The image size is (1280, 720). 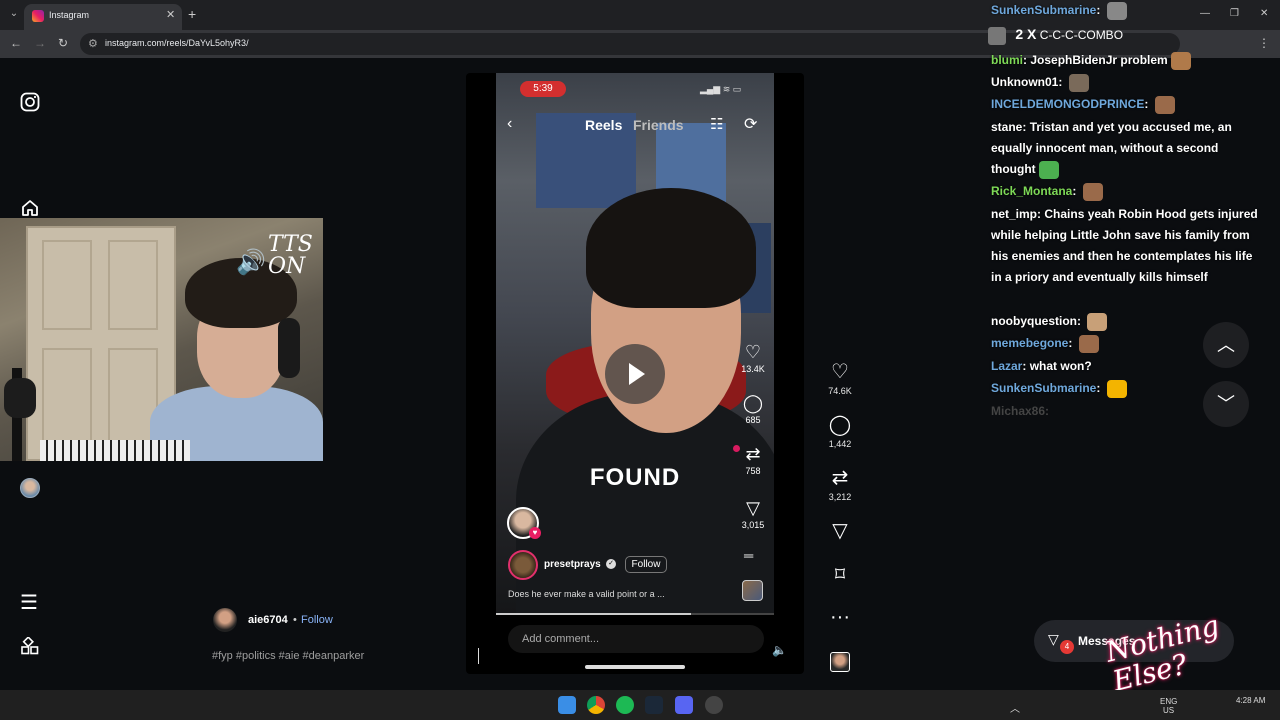 What do you see at coordinates (714, 705) in the screenshot?
I see `obs-icon` at bounding box center [714, 705].